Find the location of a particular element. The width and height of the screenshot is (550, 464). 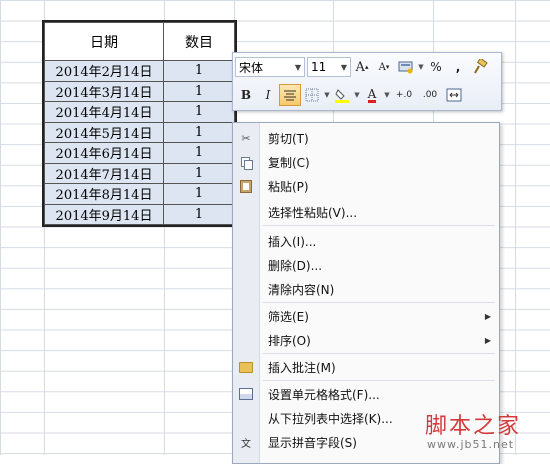

italic-icon: I is located at coordinates (268, 95).